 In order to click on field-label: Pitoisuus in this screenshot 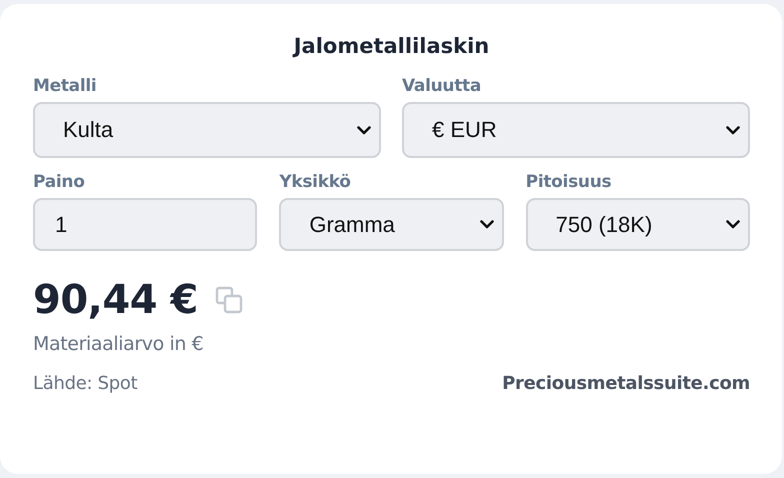, I will do `click(569, 182)`.